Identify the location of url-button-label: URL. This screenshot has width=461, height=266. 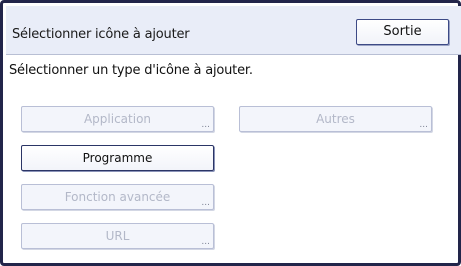
(117, 236).